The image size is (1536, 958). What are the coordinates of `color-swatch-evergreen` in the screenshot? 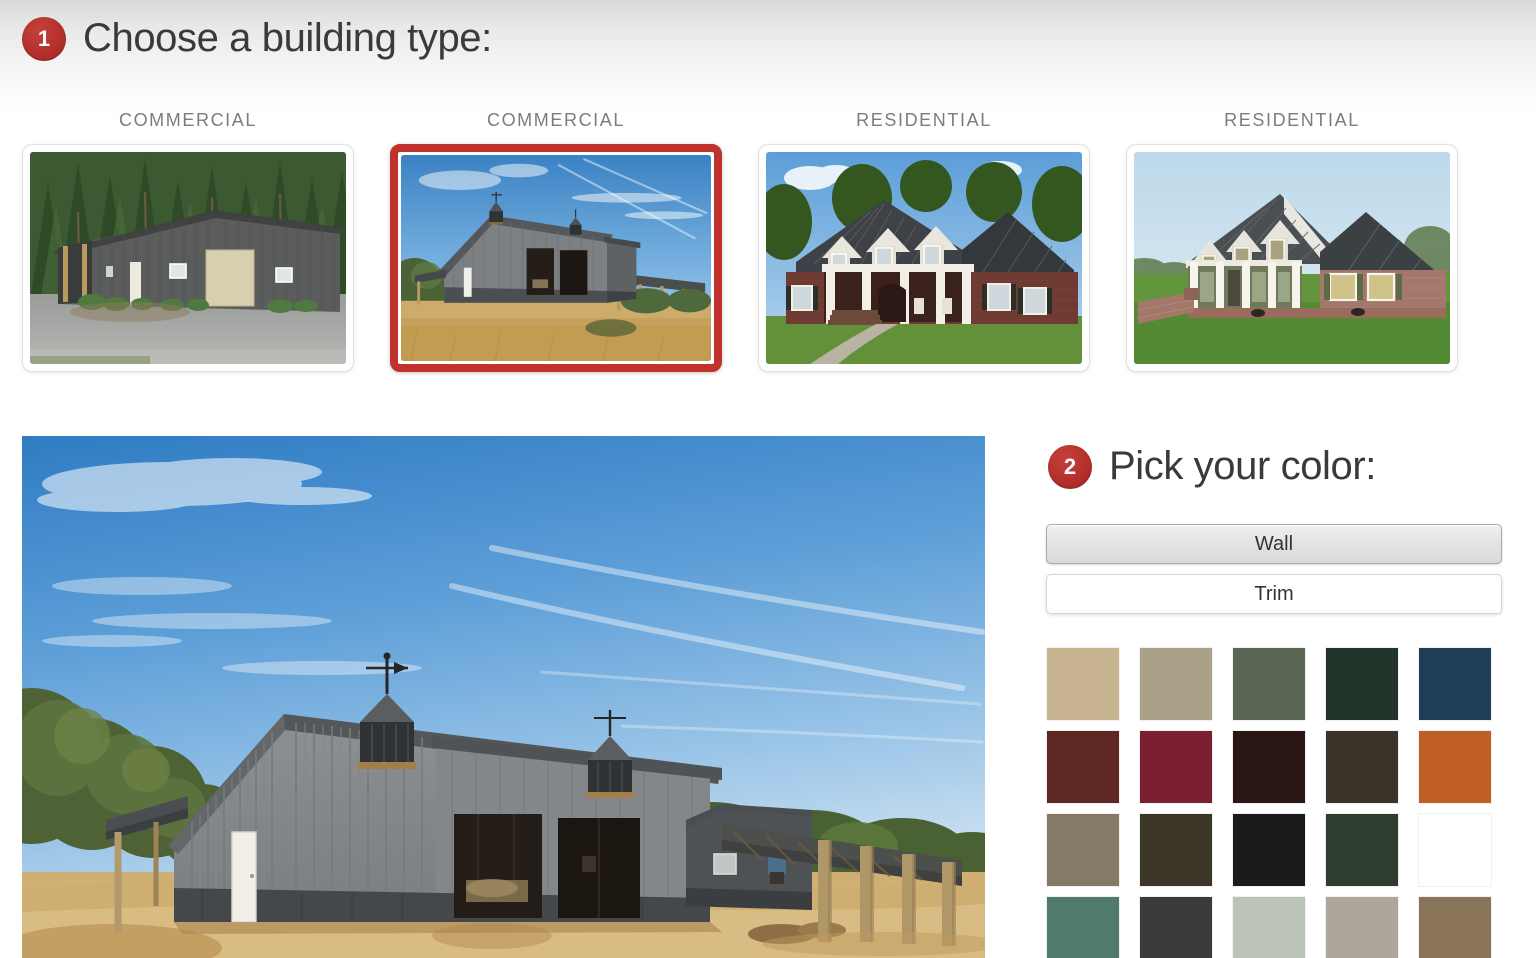 It's located at (1362, 850).